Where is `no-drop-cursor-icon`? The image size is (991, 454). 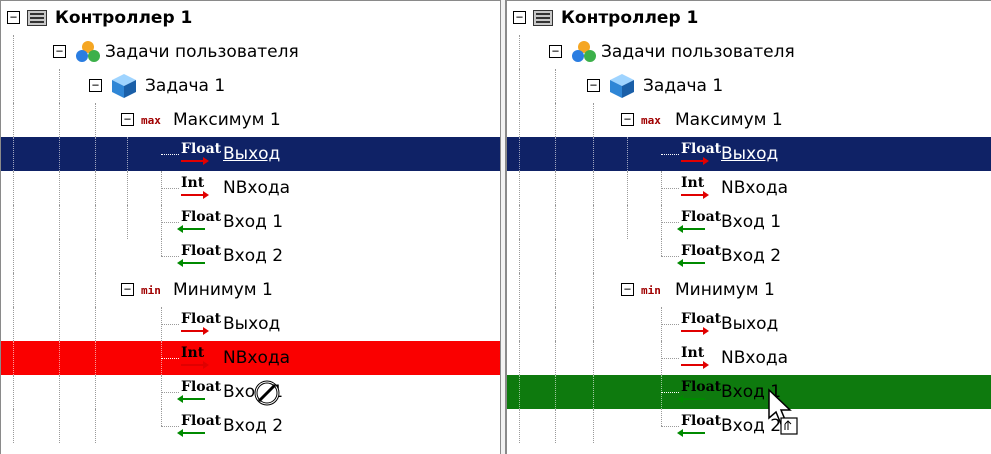
no-drop-cursor-icon is located at coordinates (267, 393).